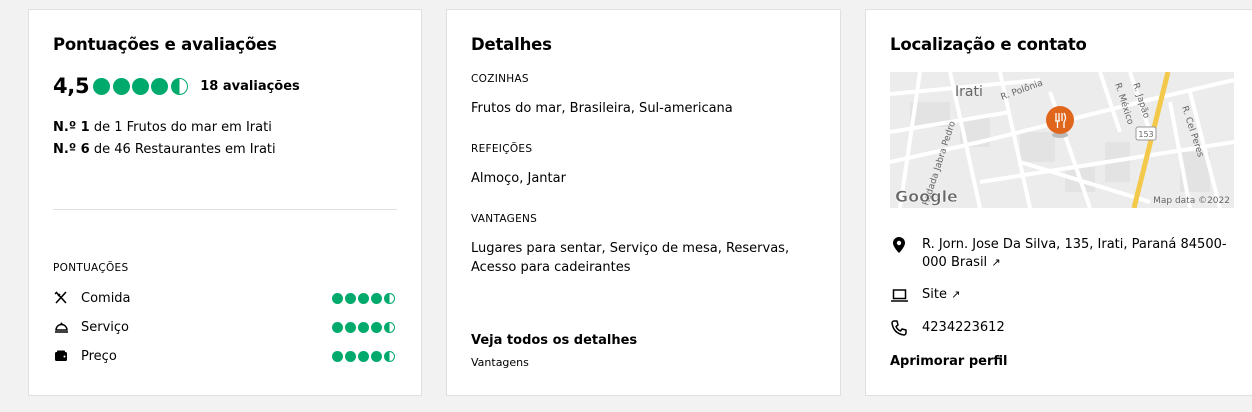  What do you see at coordinates (502, 149) in the screenshot?
I see `meals-label: REFEIÇÕES` at bounding box center [502, 149].